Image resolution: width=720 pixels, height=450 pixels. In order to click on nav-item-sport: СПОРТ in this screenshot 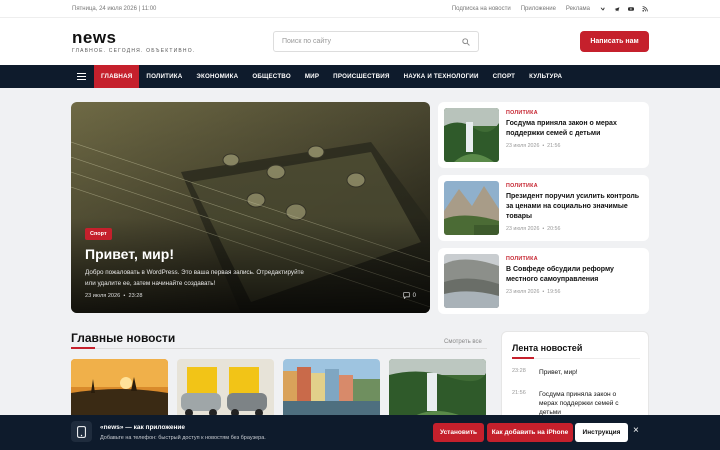, I will do `click(504, 76)`.